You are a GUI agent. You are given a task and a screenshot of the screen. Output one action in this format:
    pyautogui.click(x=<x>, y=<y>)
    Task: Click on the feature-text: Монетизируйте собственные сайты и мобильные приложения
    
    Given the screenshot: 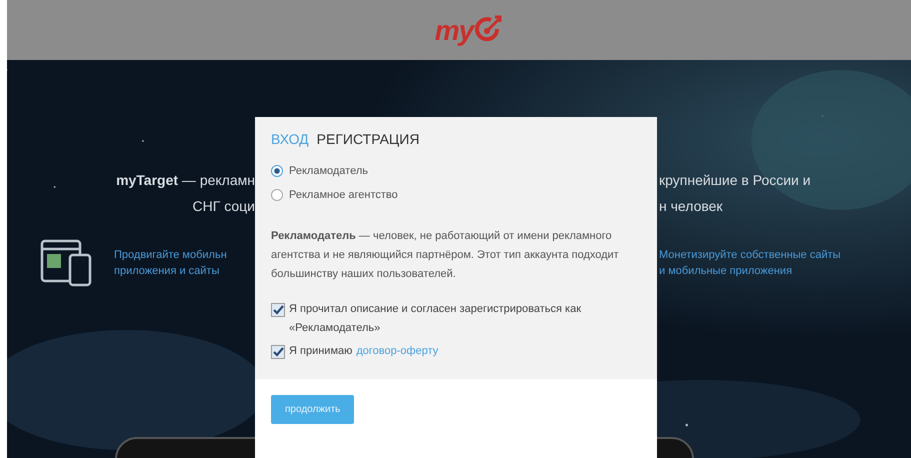 What is the action you would take?
    pyautogui.click(x=750, y=263)
    